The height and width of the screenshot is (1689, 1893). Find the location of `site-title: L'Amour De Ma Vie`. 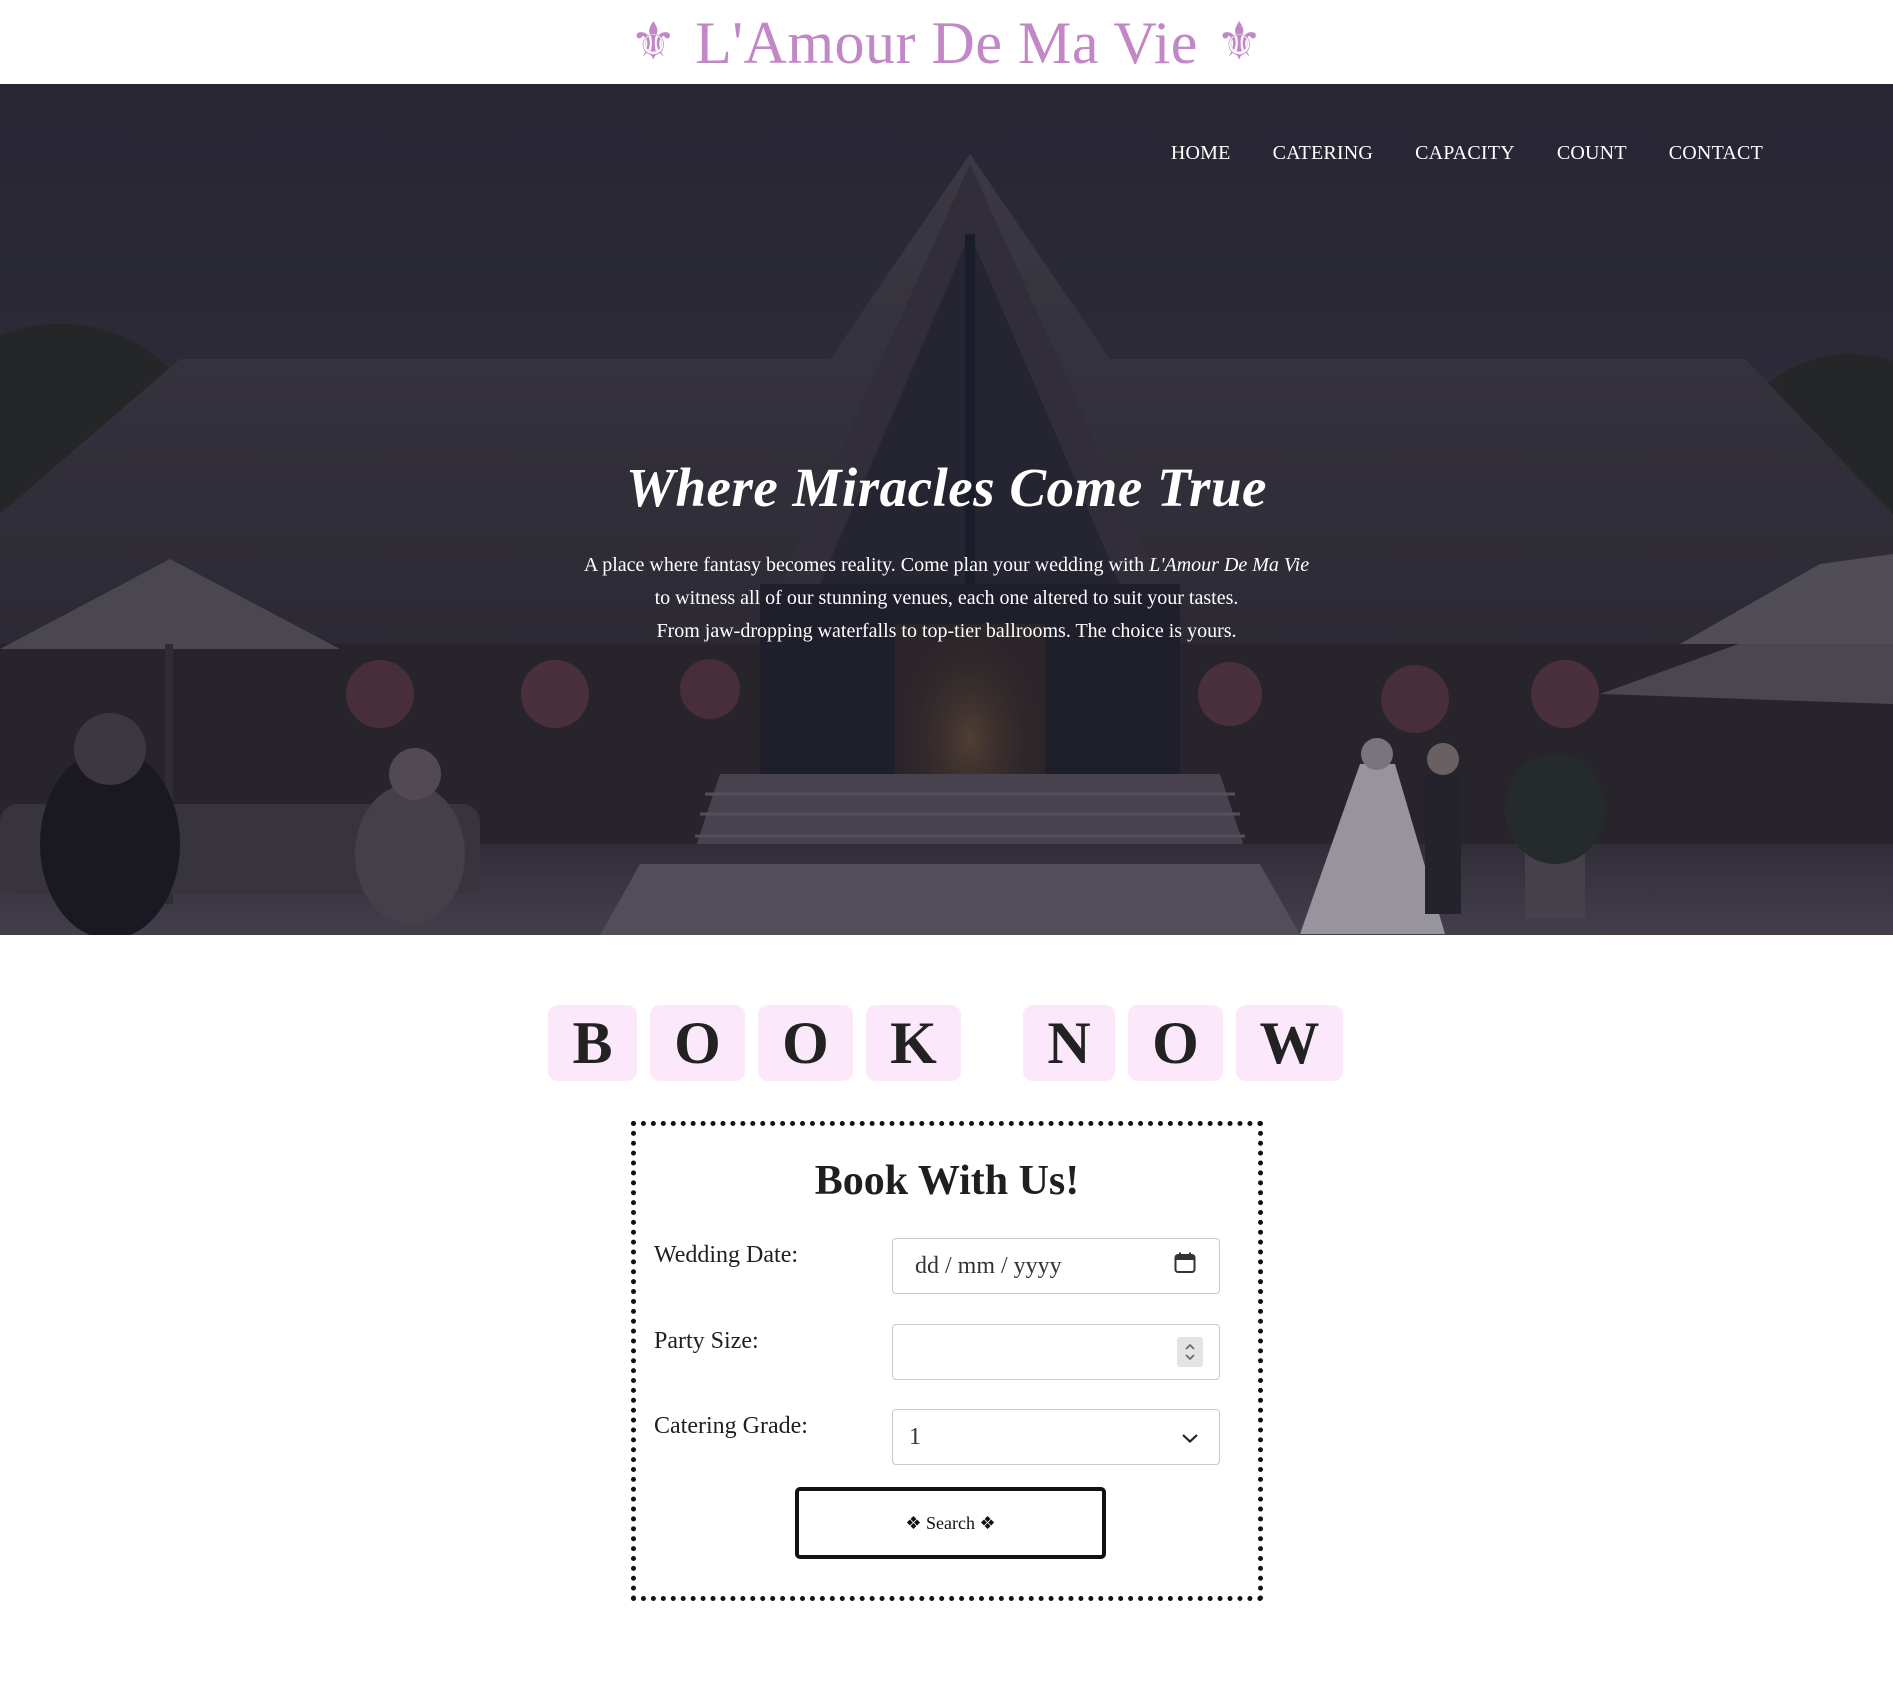

site-title: L'Amour De Ma Vie is located at coordinates (946, 43).